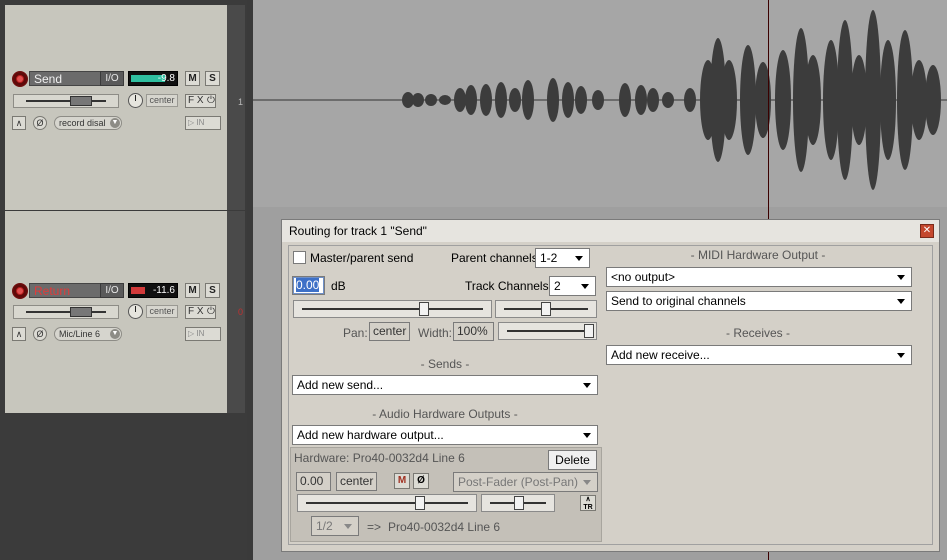 The height and width of the screenshot is (560, 947). Describe the element at coordinates (138, 290) in the screenshot. I see `meter-fill` at that location.